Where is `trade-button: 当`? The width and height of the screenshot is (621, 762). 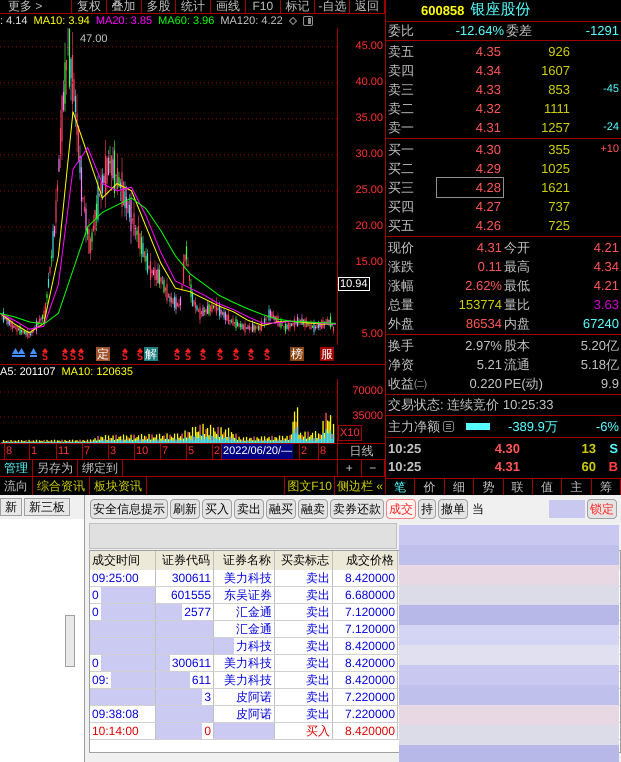
trade-button: 当 is located at coordinates (478, 509).